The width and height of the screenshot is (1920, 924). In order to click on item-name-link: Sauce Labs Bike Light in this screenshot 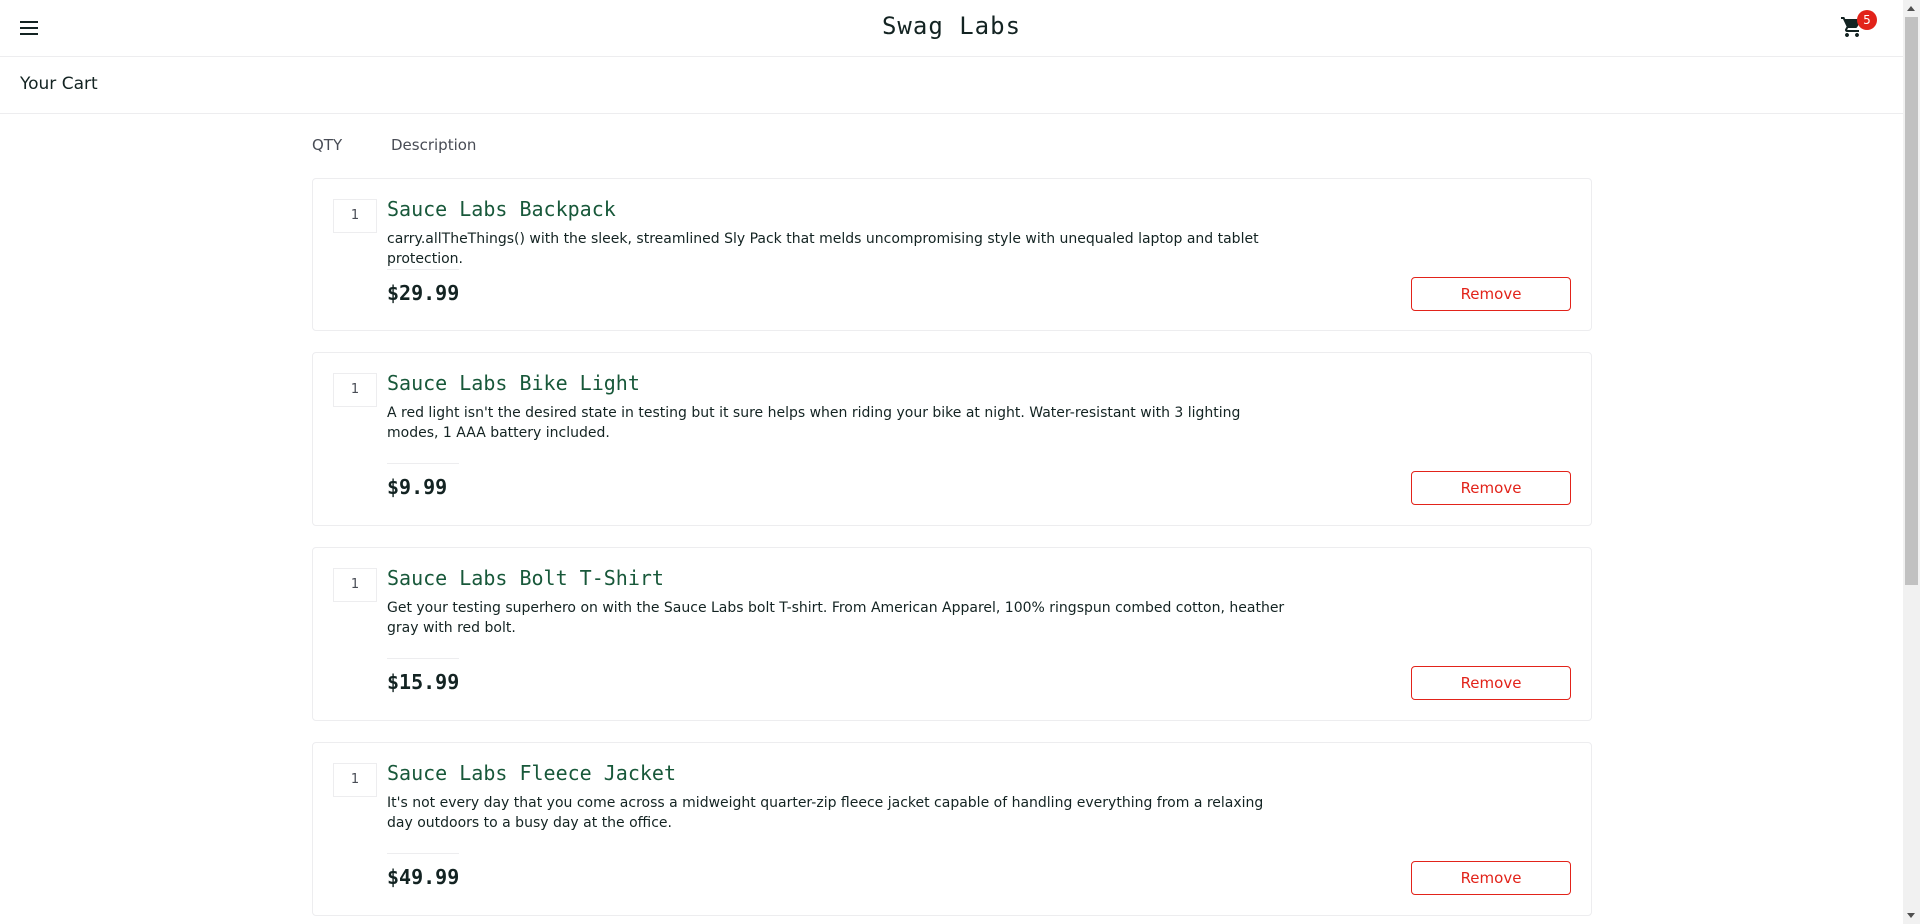, I will do `click(513, 383)`.